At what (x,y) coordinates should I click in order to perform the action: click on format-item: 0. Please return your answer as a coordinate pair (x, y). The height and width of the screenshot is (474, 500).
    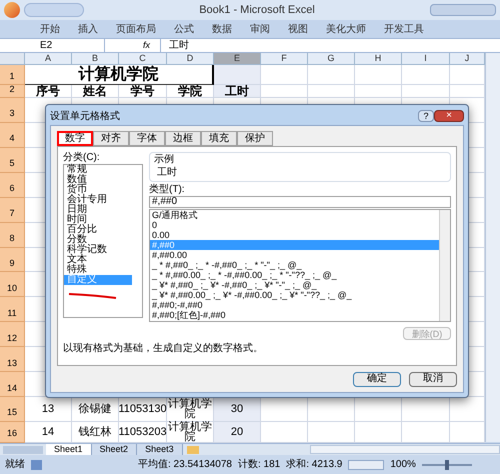
    Looking at the image, I should click on (294, 225).